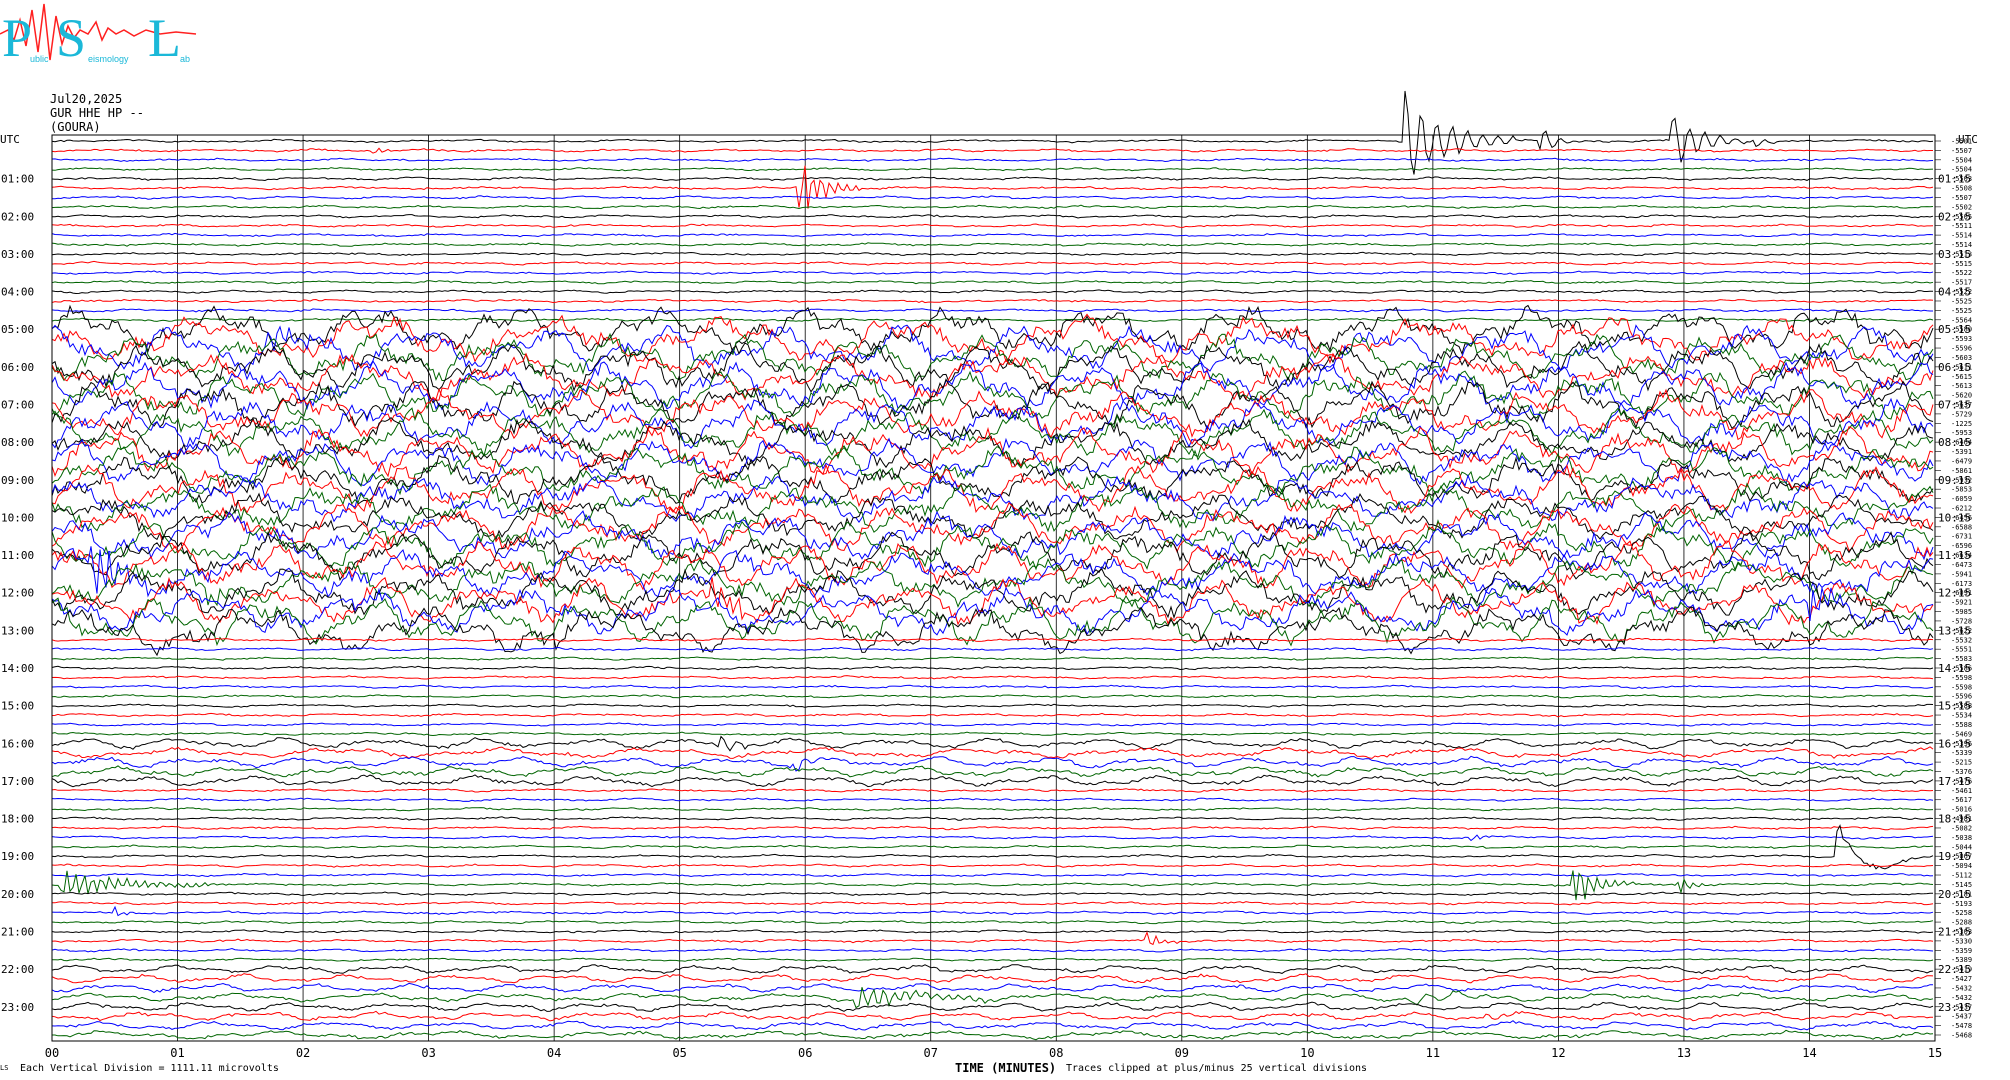  Describe the element at coordinates (177, 1053) in the screenshot. I see `x-tick-label: 01` at that location.